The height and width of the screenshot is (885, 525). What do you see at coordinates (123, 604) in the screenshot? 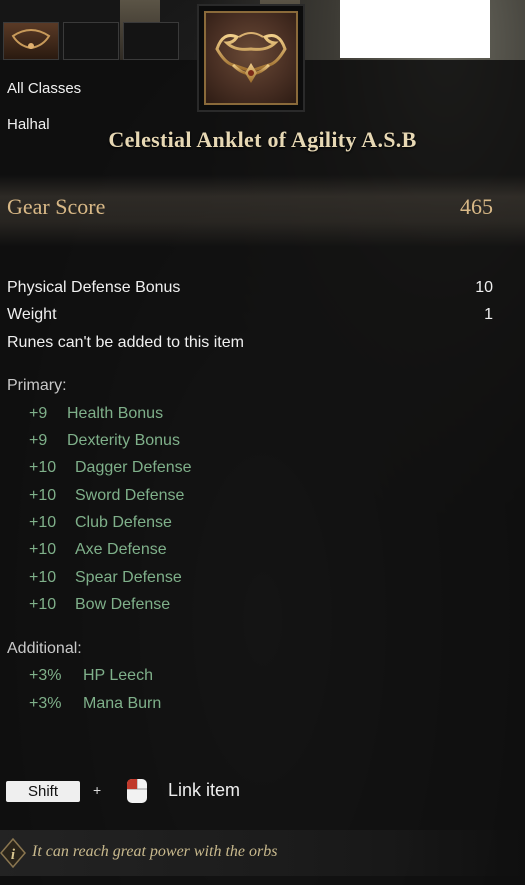
I see `bonus-name: Bow Defense` at bounding box center [123, 604].